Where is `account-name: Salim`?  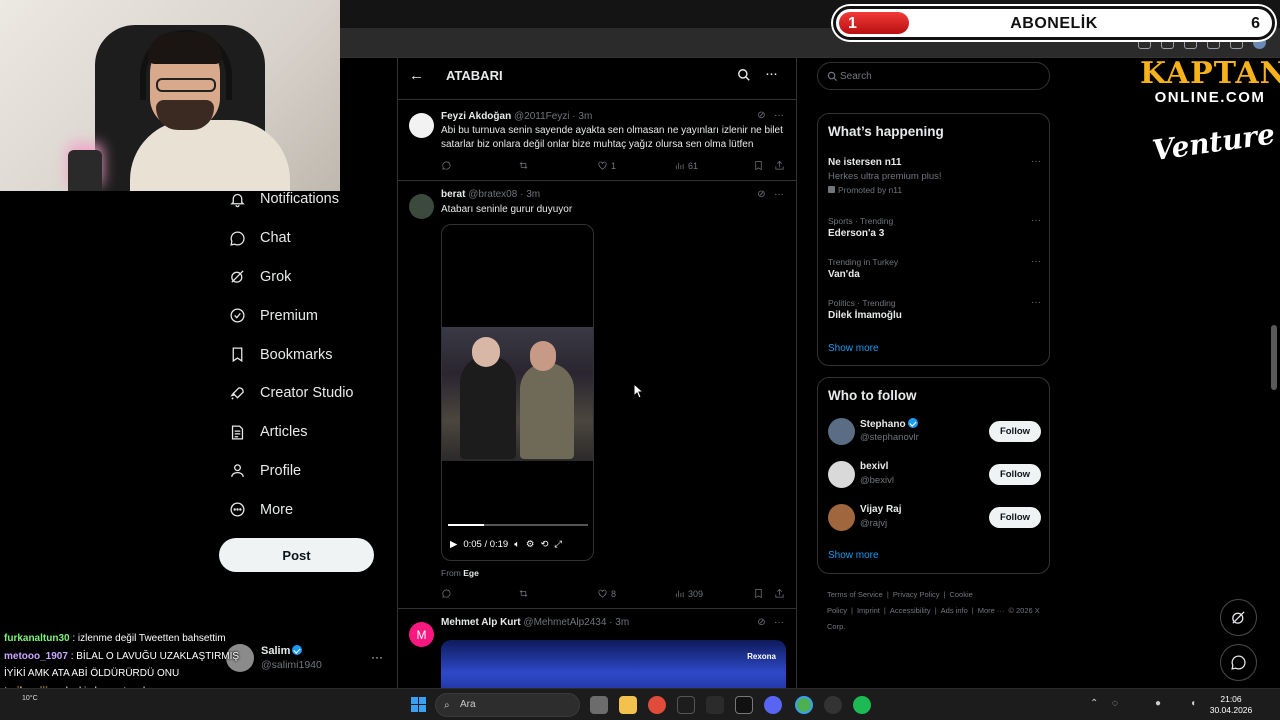 account-name: Salim is located at coordinates (276, 651).